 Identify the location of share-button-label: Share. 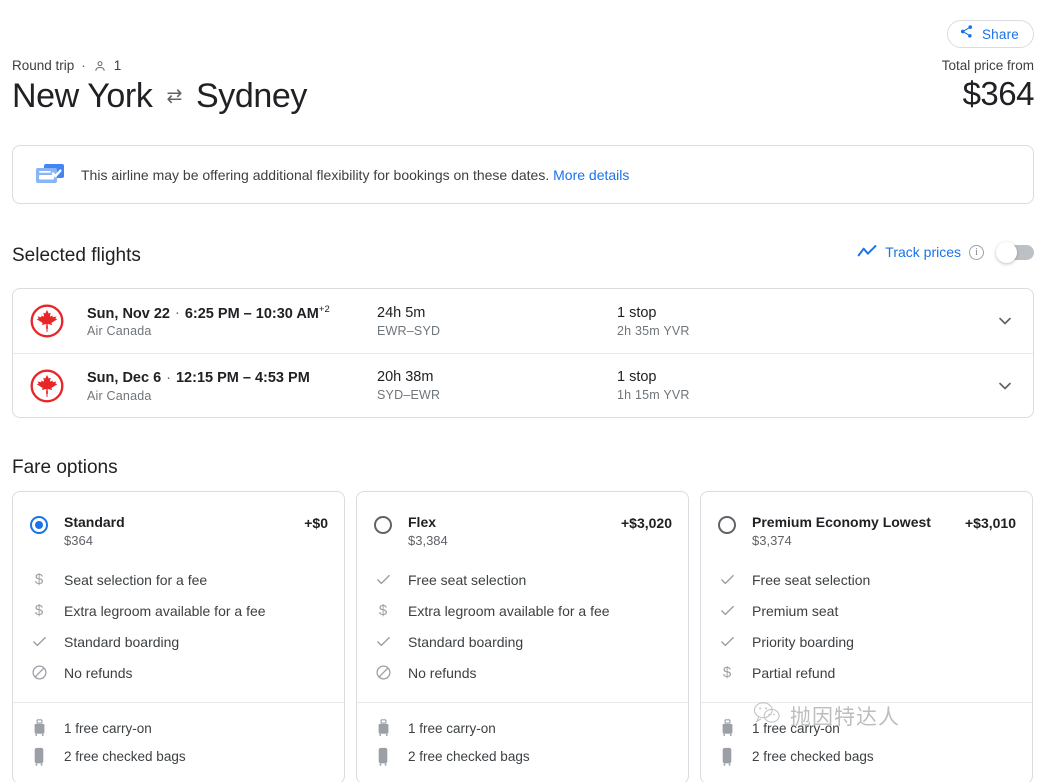
(1000, 34).